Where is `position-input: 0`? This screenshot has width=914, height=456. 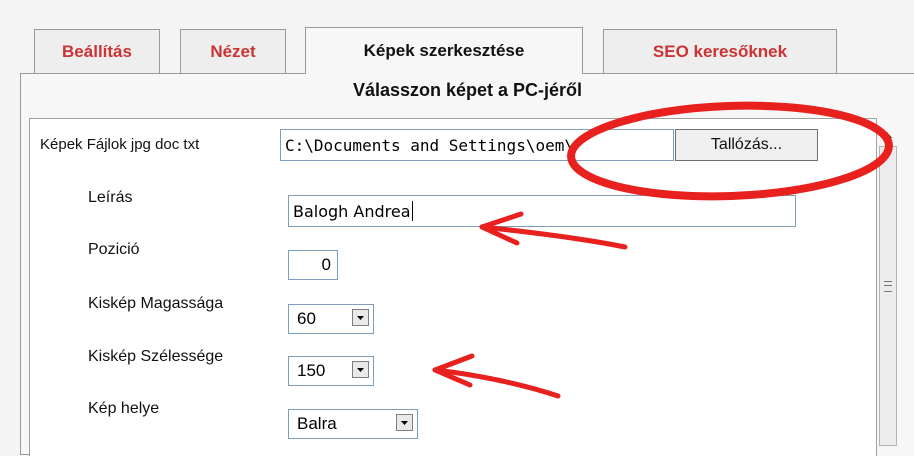 position-input: 0 is located at coordinates (313, 265).